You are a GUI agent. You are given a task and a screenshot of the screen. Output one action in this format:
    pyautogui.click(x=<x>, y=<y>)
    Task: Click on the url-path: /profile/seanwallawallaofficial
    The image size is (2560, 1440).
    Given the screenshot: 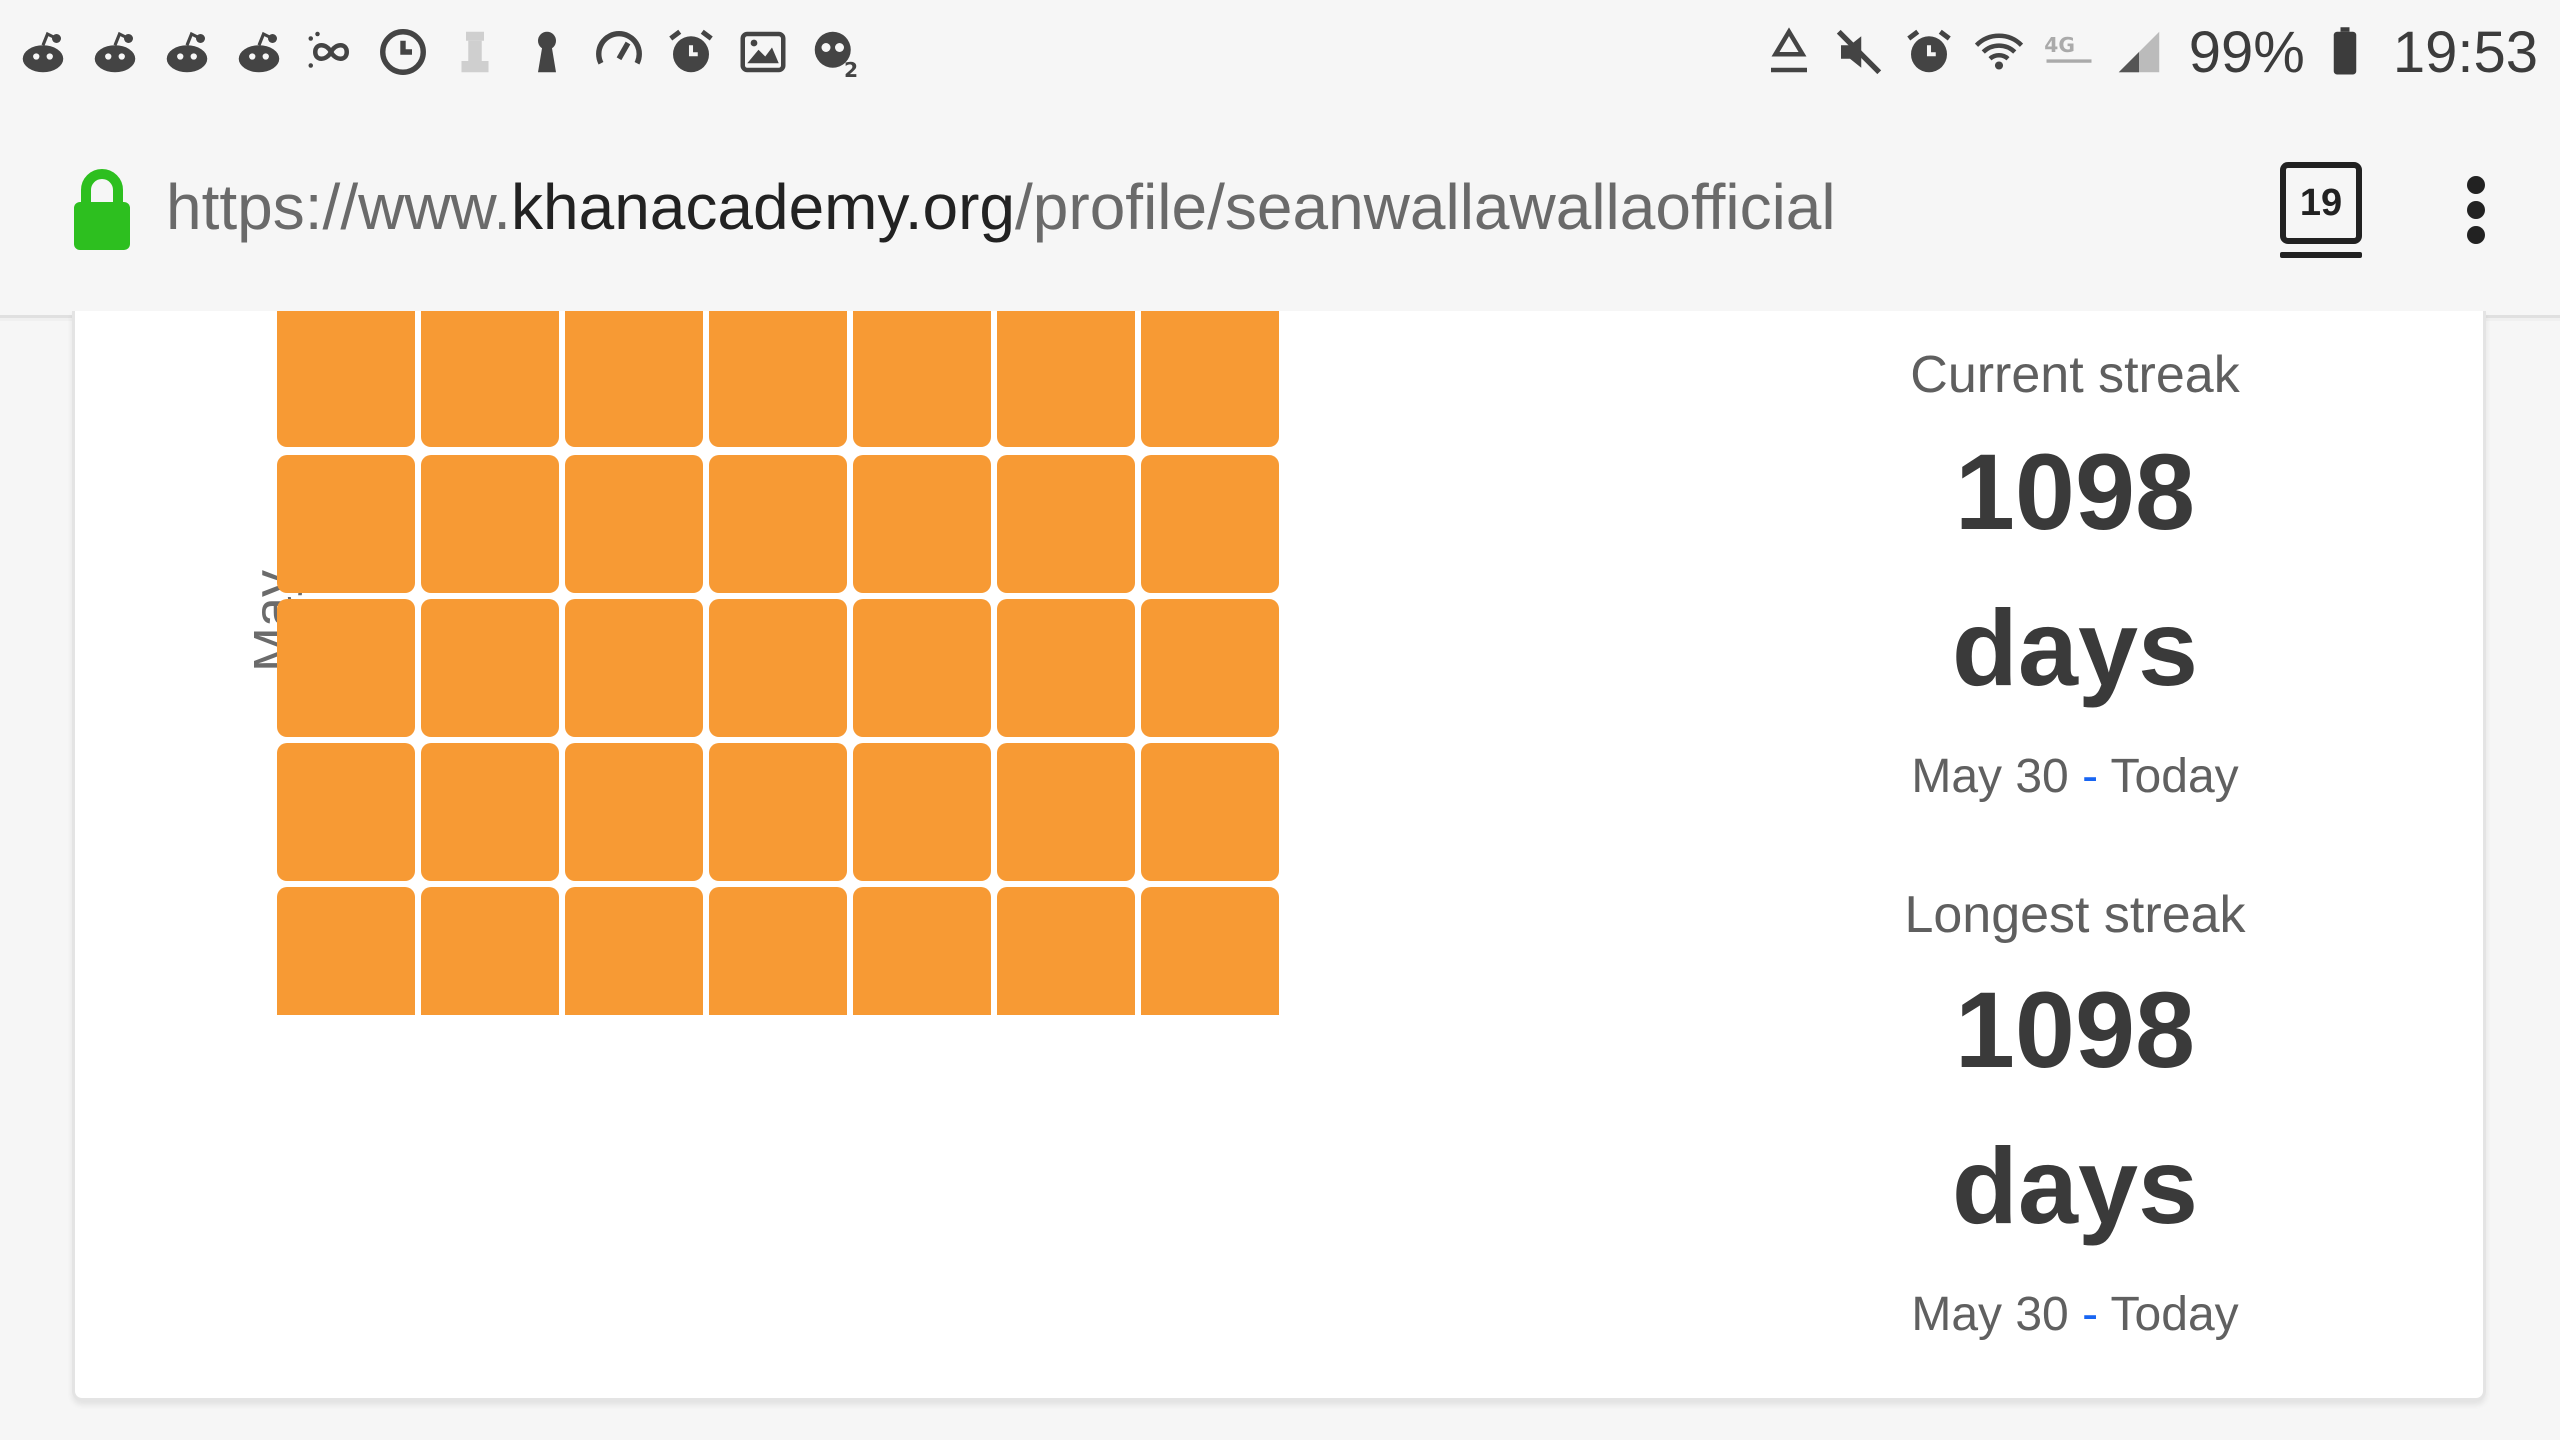 What is the action you would take?
    pyautogui.click(x=1425, y=207)
    